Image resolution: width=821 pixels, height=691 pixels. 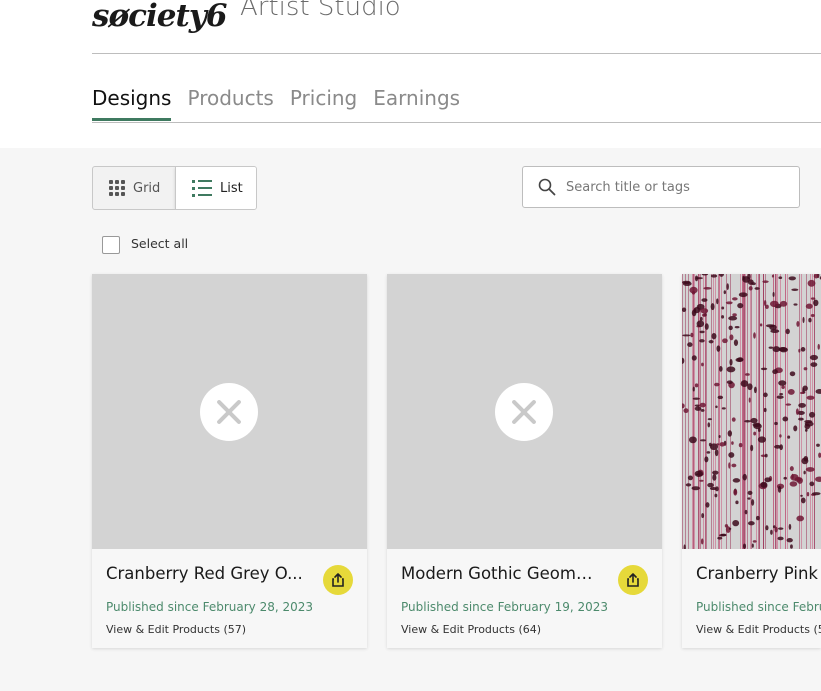 I want to click on view-edit-products-link: View & Edit Products (64), so click(x=471, y=629).